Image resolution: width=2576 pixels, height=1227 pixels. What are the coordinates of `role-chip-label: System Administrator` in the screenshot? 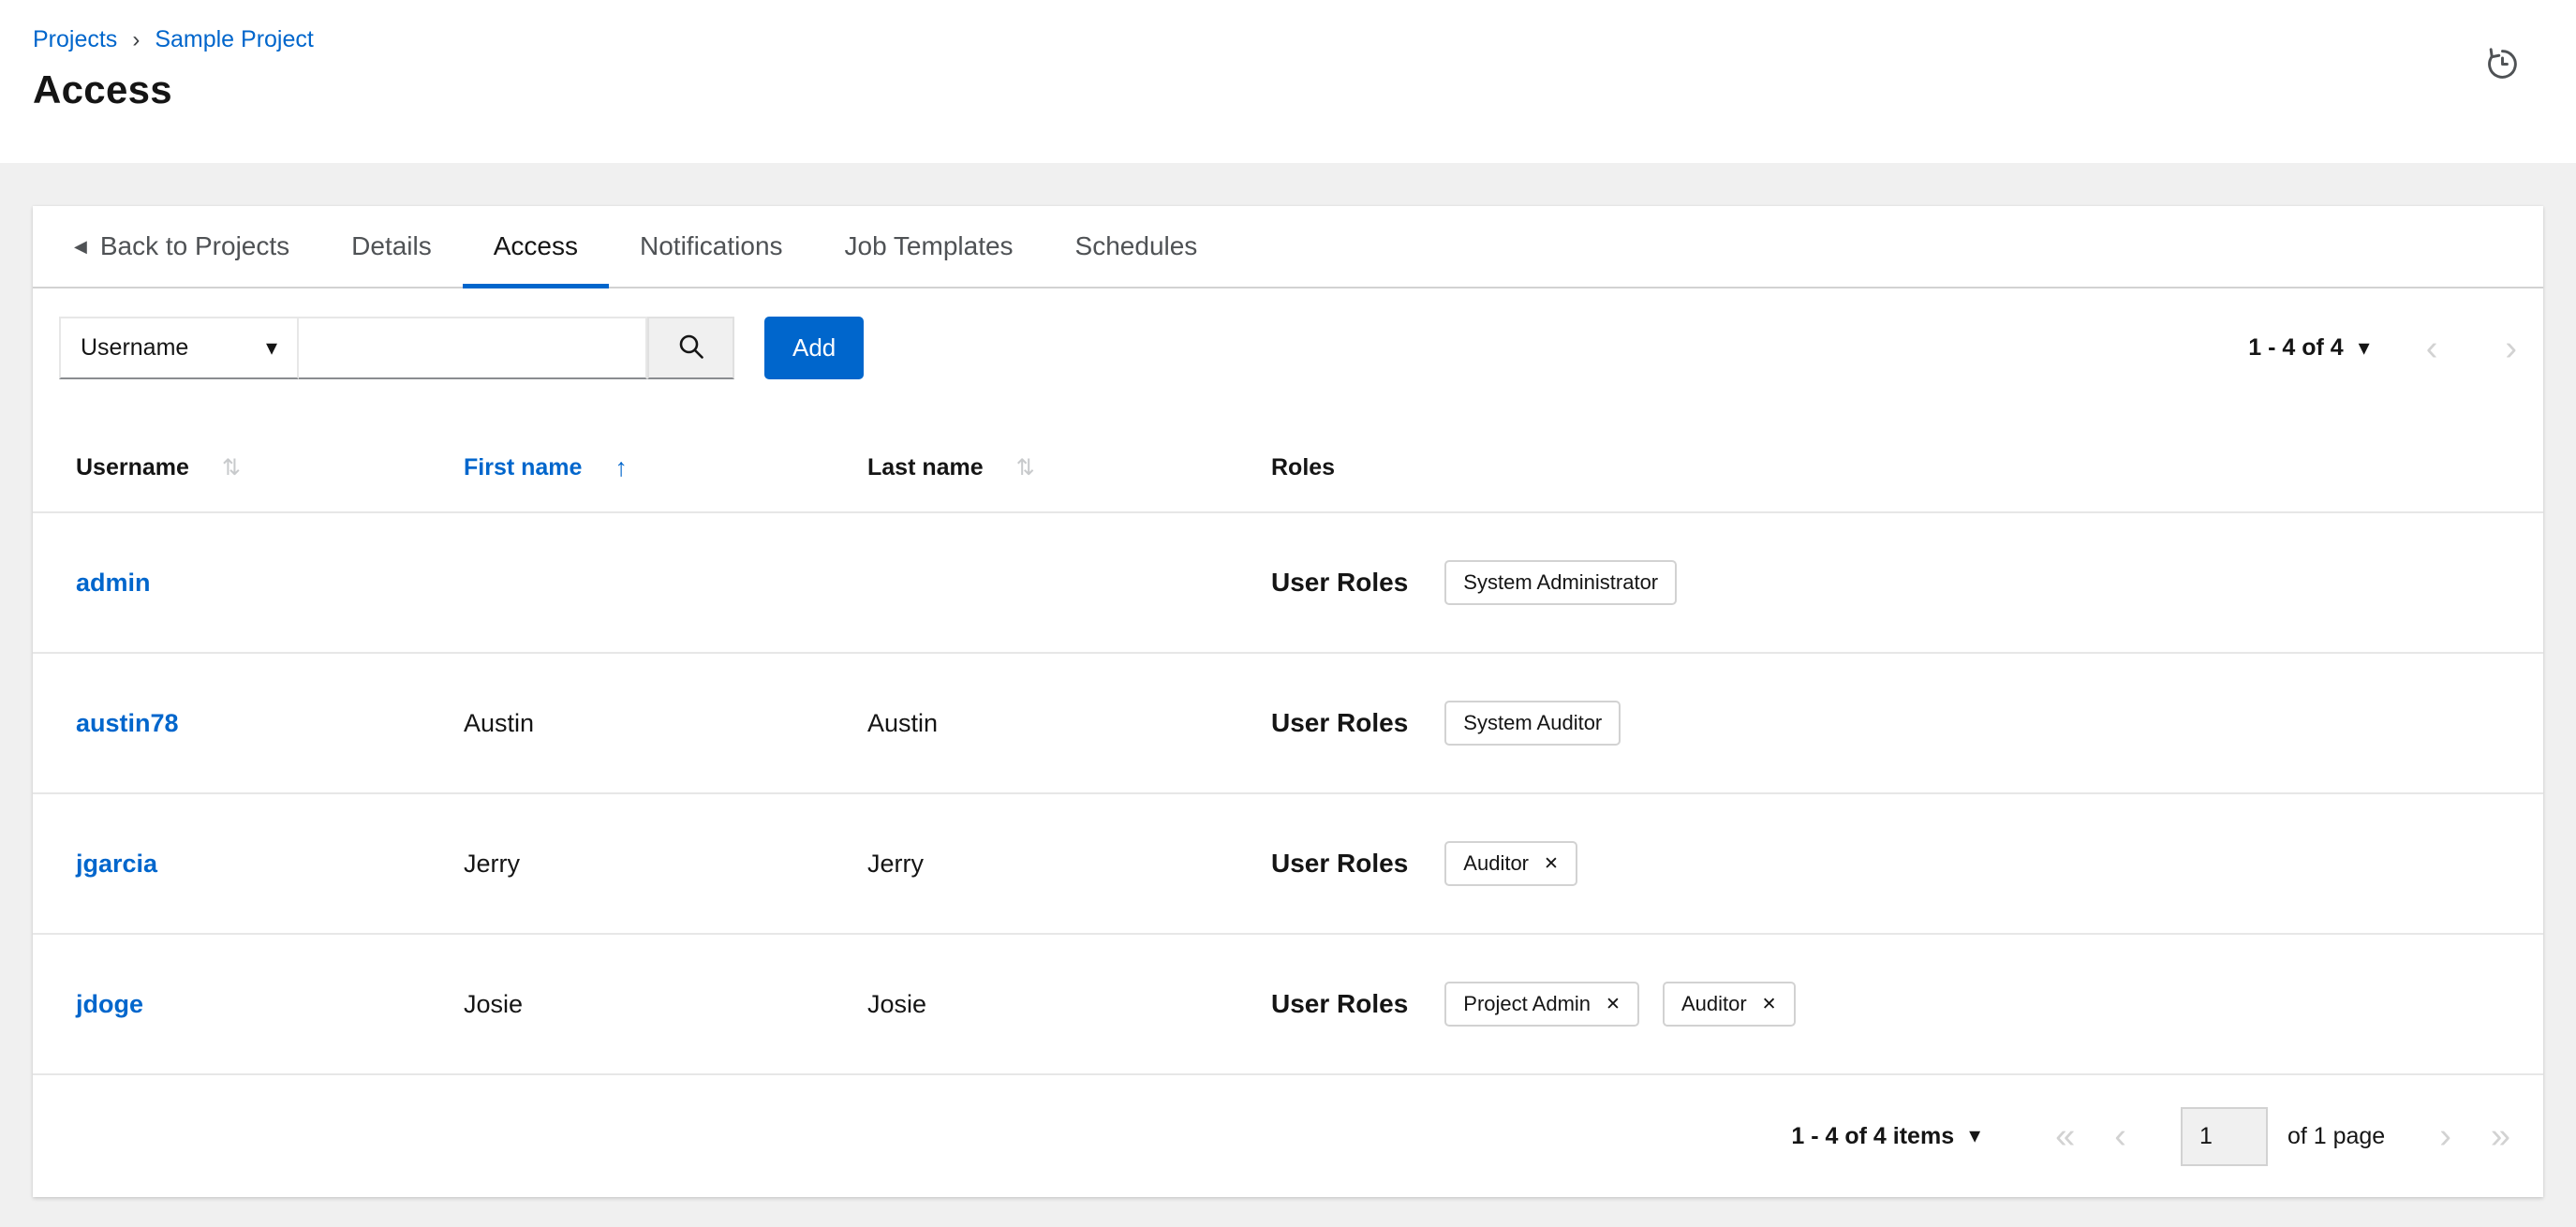 It's located at (1561, 582).